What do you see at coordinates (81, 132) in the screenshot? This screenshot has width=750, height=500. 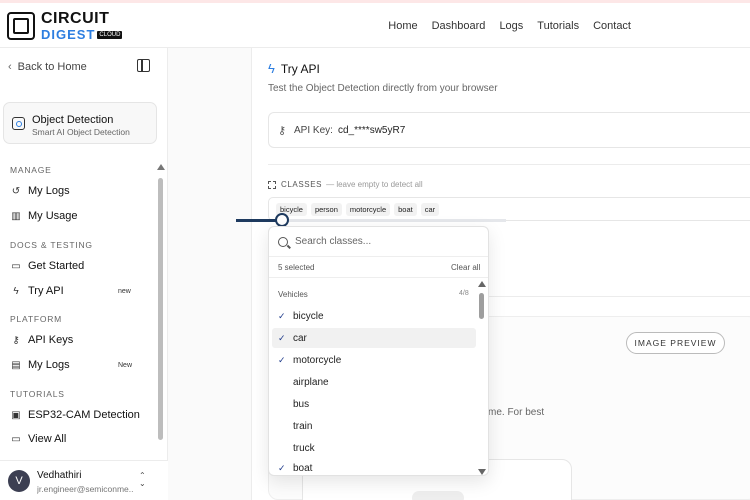 I see `service-subtitle: Smart AI Object Detection` at bounding box center [81, 132].